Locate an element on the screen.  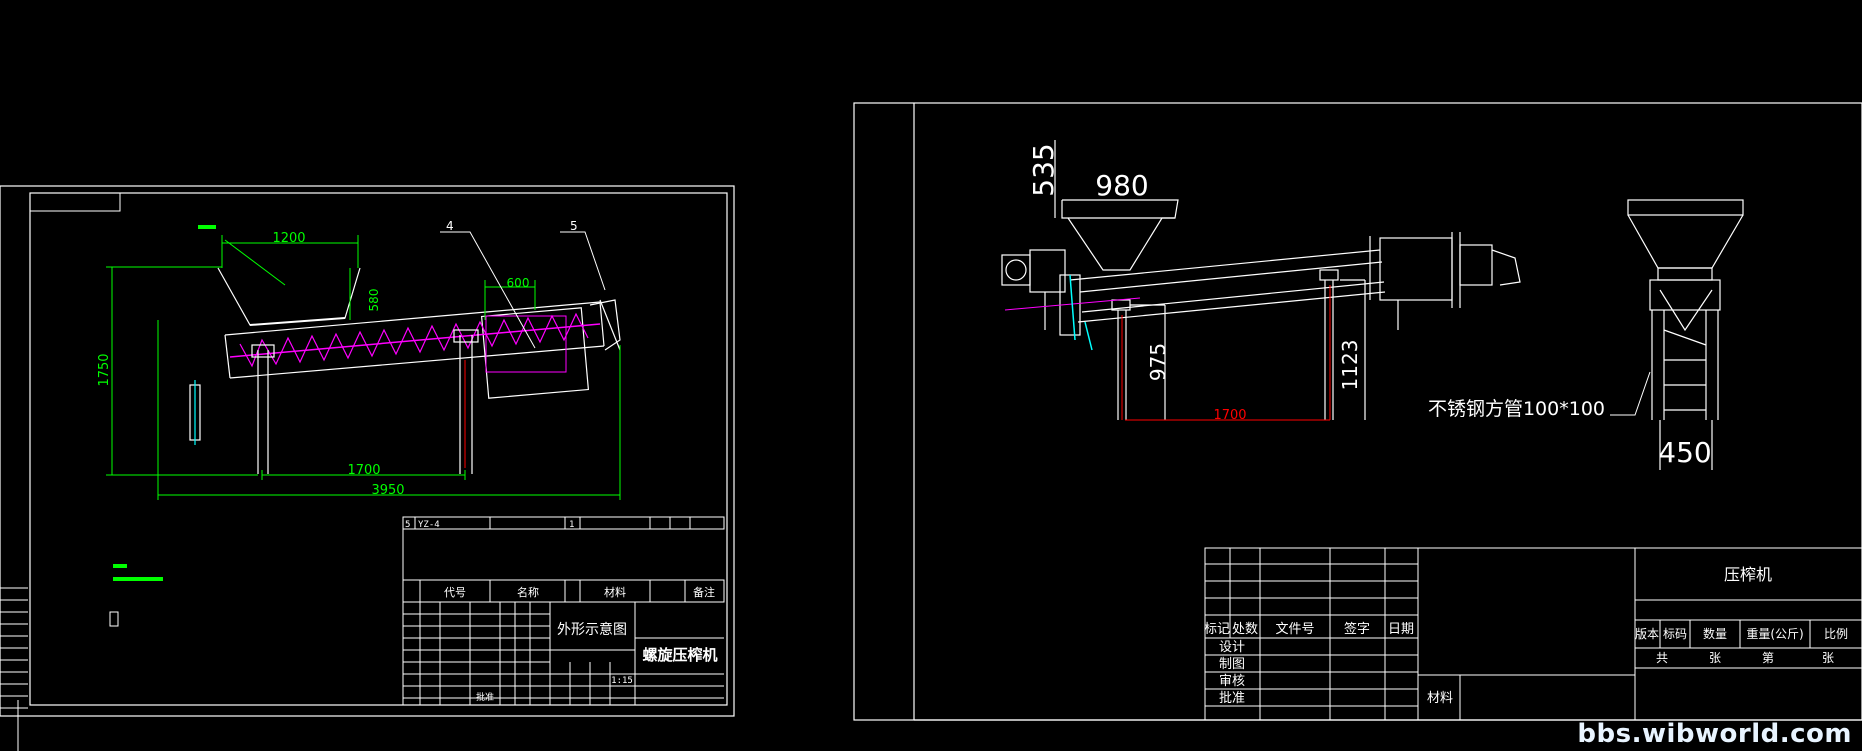
header-code: 代号 is located at coordinates (455, 592).